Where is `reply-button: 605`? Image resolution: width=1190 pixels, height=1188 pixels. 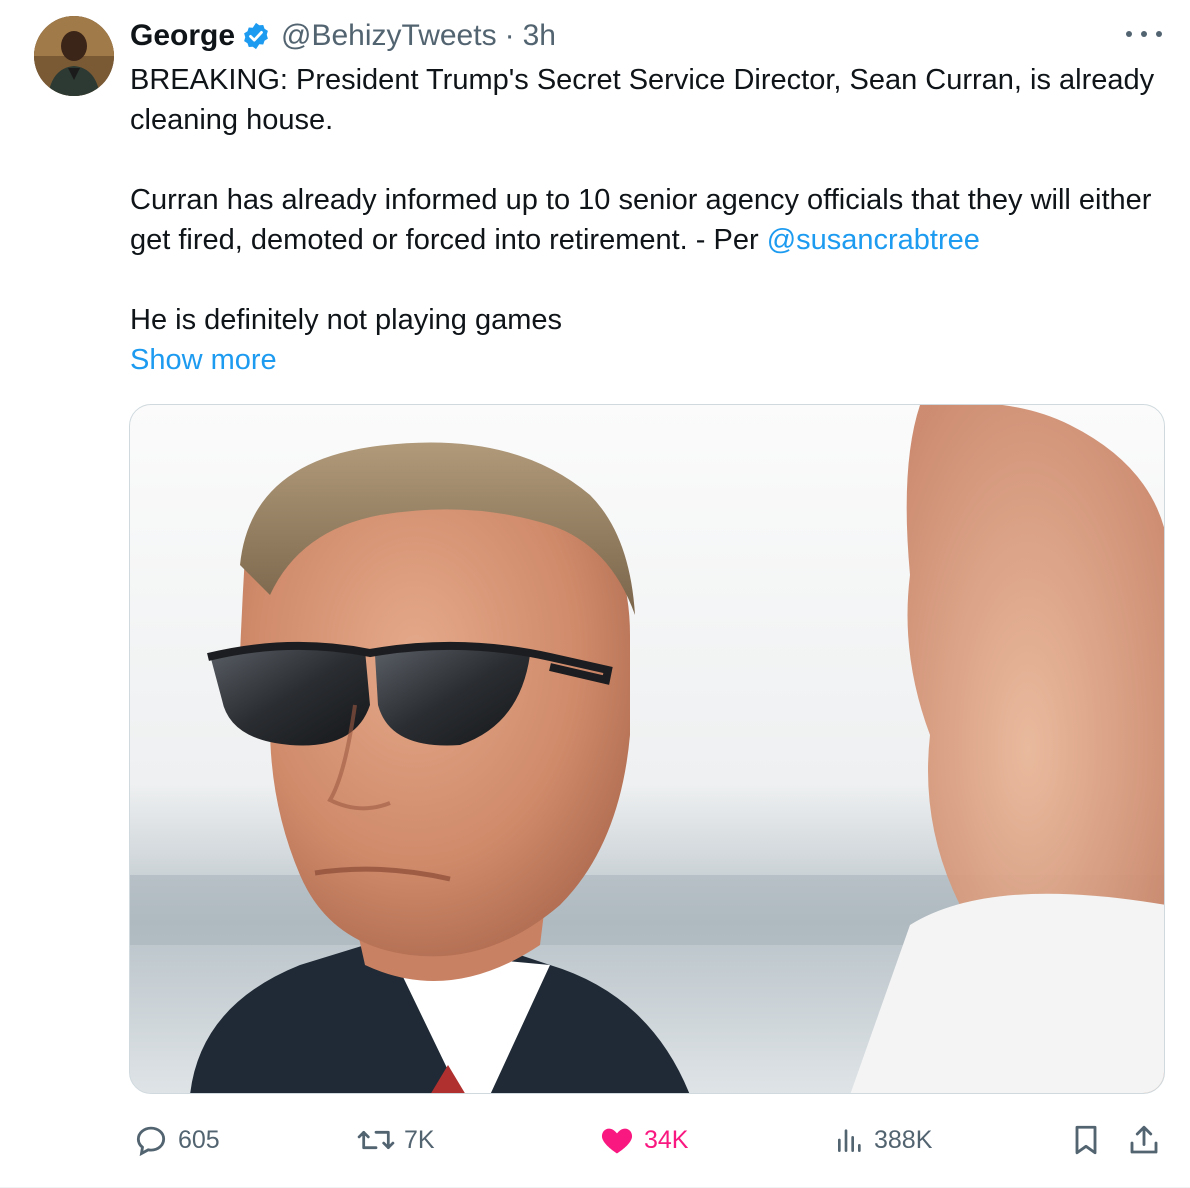
reply-button: 605 is located at coordinates (176, 1140).